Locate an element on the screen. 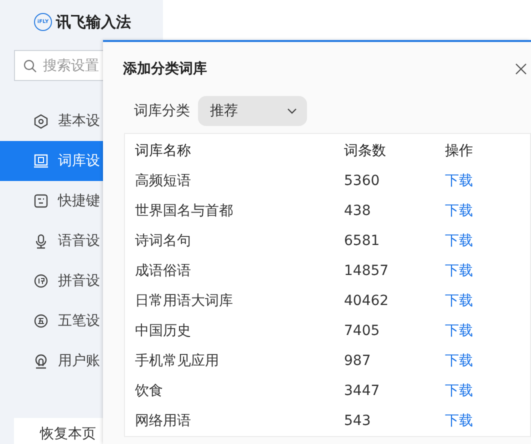 This screenshot has width=531, height=444. dictionary-name: 手机常见应用 is located at coordinates (177, 361).